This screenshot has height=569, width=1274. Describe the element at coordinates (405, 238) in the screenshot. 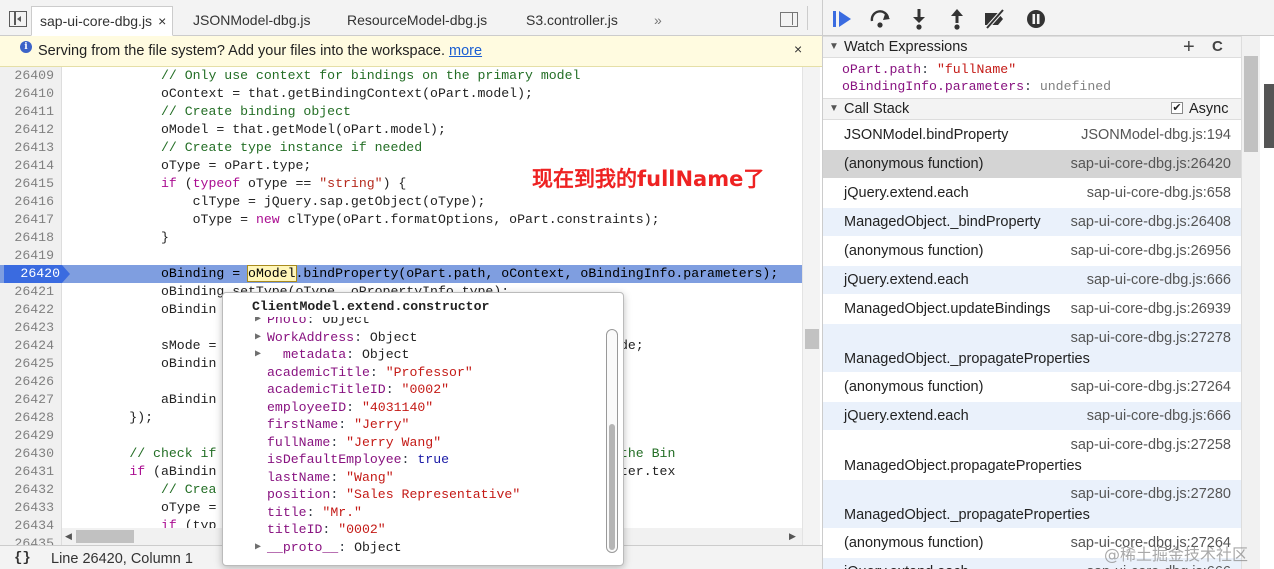

I see `code-line: 26418 }` at that location.